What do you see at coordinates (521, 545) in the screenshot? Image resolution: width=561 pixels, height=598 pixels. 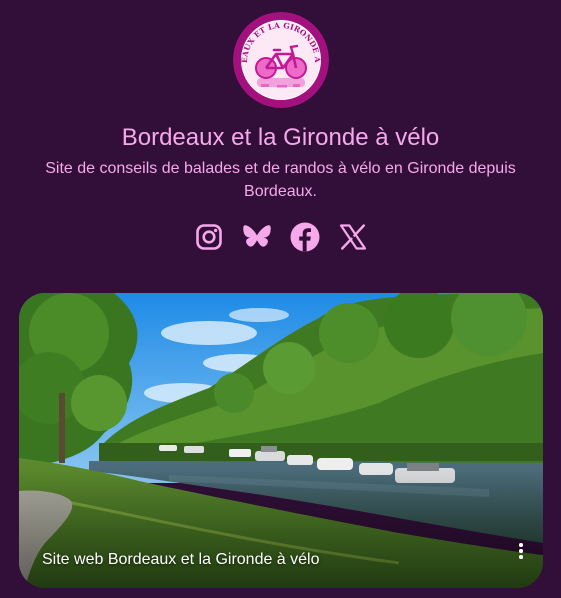 I see `more-options-icon` at bounding box center [521, 545].